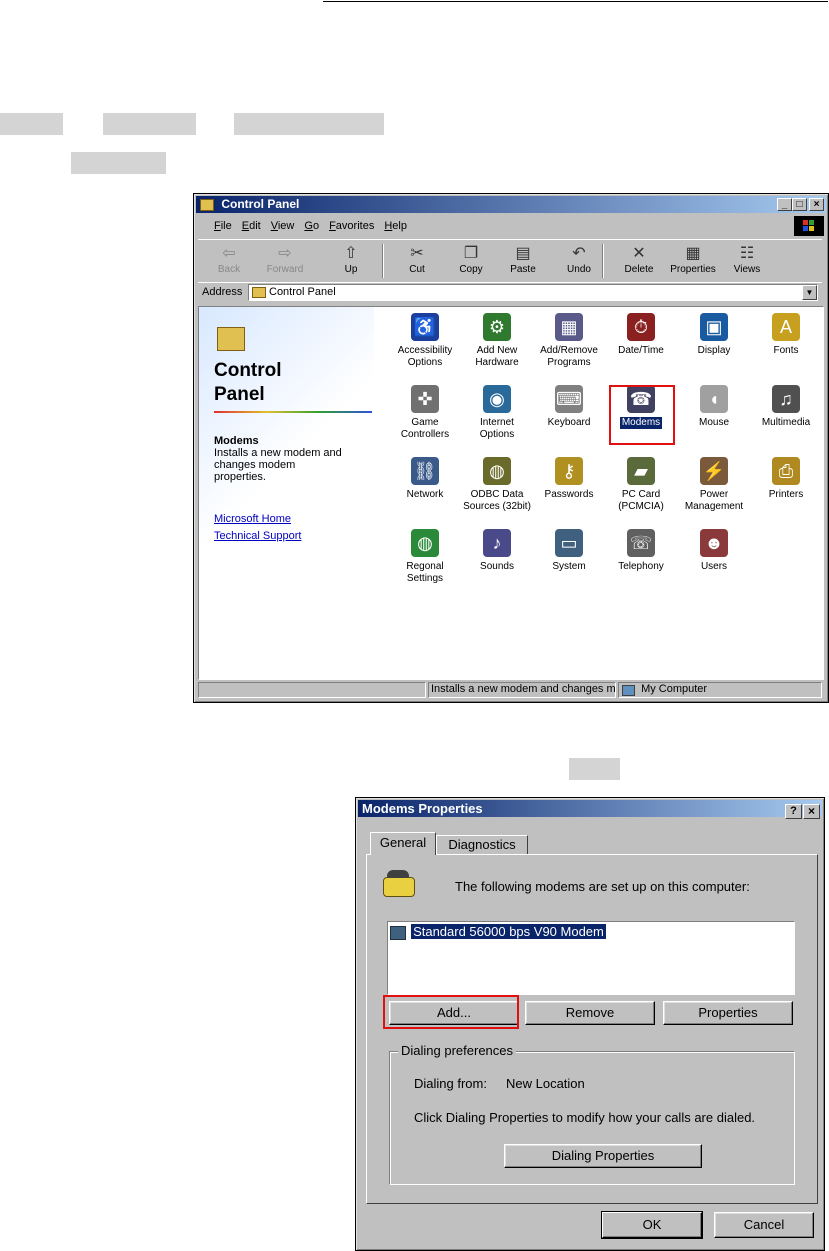 The height and width of the screenshot is (1251, 829). Describe the element at coordinates (283, 226) in the screenshot. I see `menu-view: View` at that location.